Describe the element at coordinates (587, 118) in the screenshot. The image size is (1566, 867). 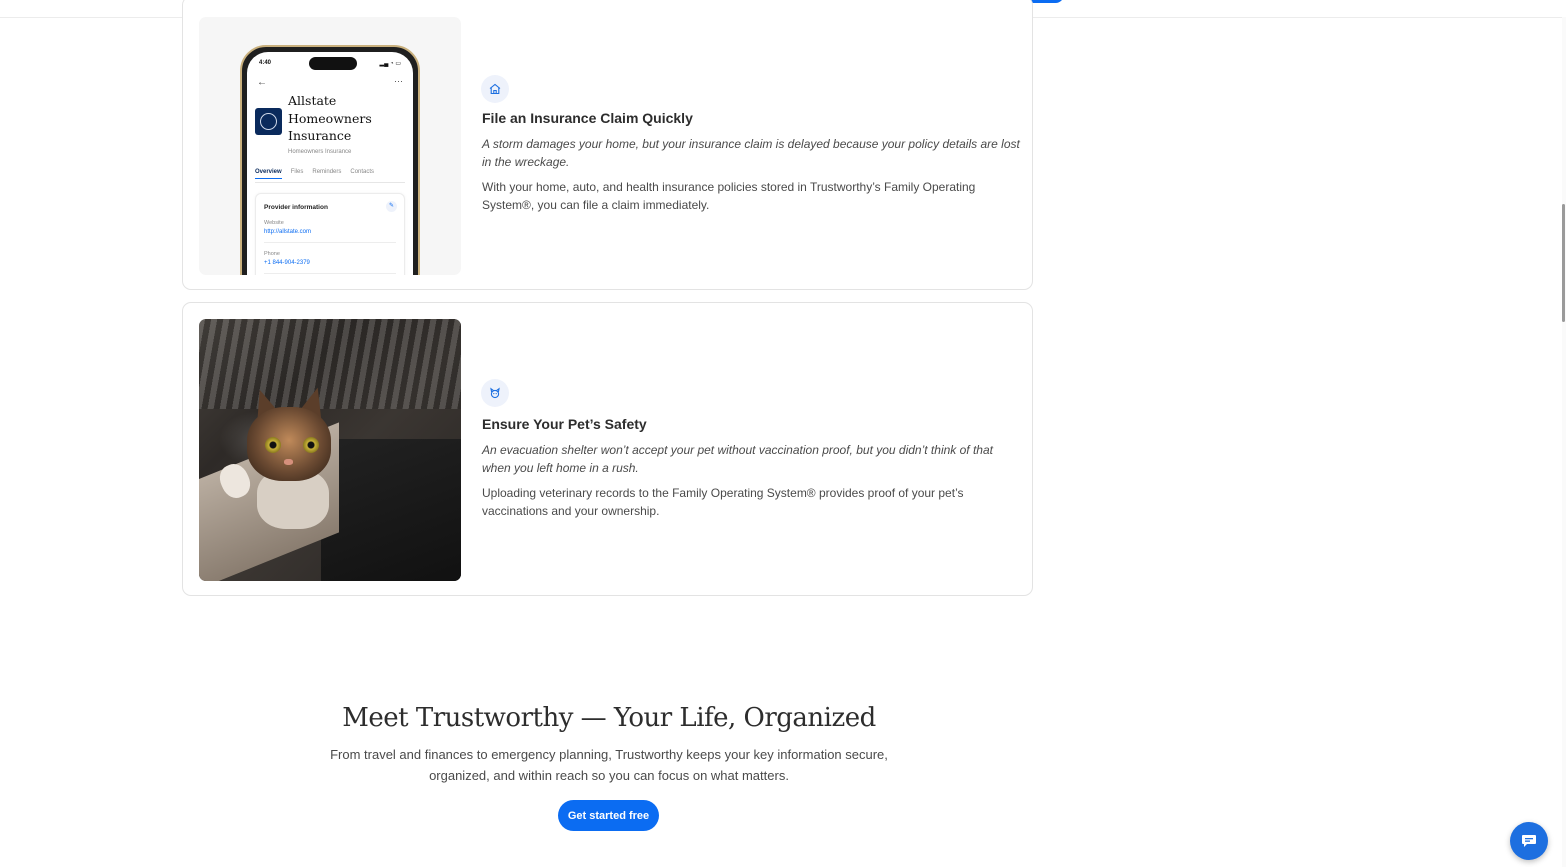
I see `card-title: File an Insurance Claim Quickly` at that location.